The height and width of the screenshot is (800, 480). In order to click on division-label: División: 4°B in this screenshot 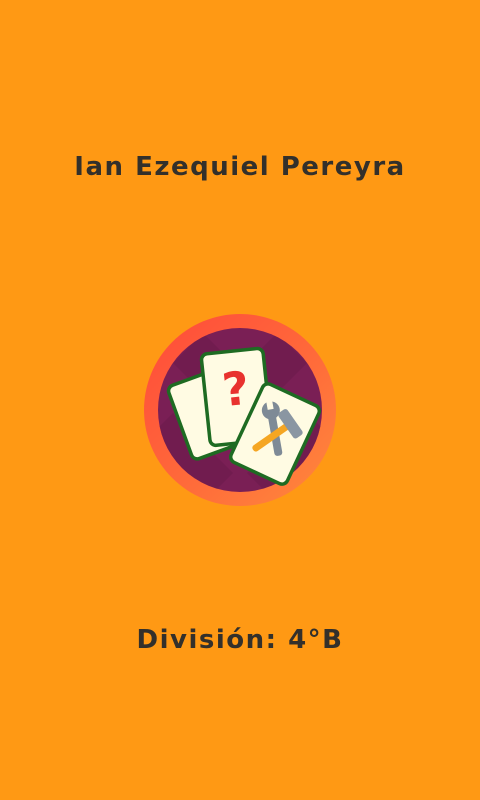, I will do `click(240, 640)`.